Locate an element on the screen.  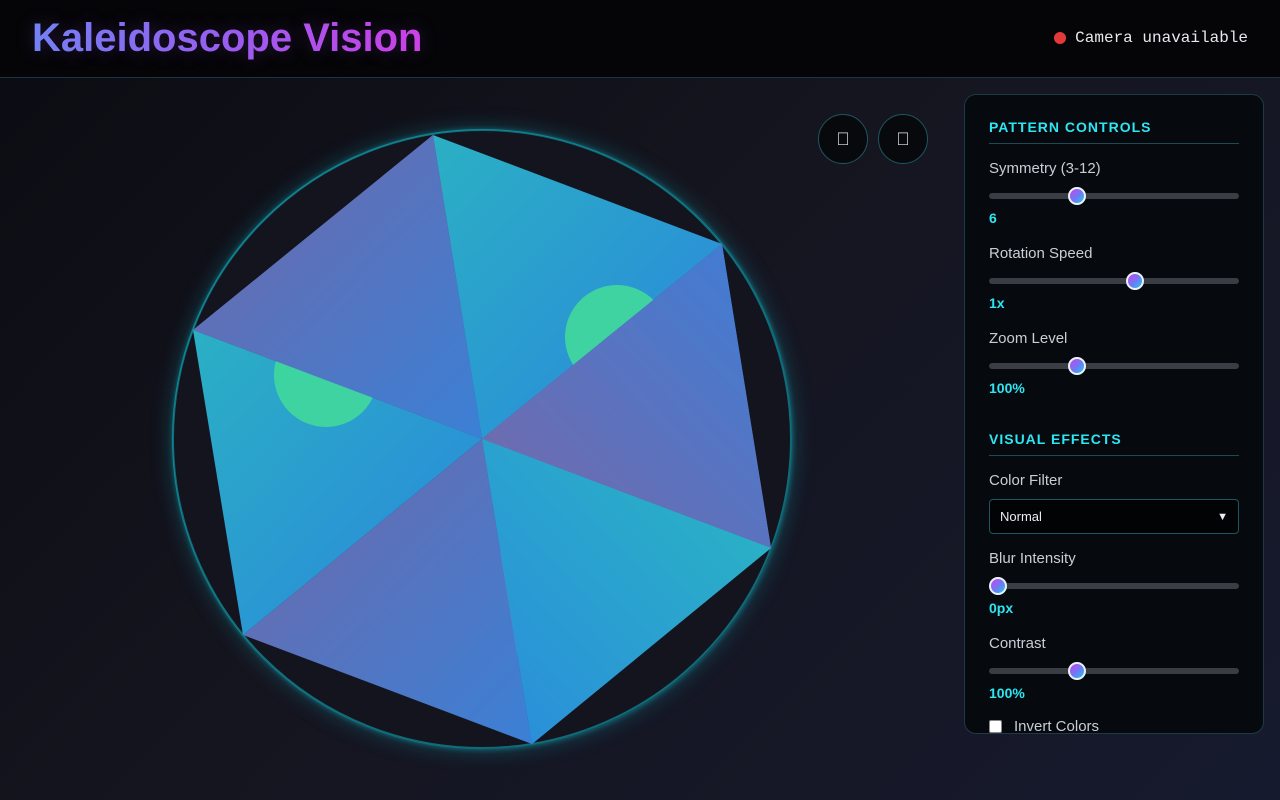
invert-colors-row: Invert Colors is located at coordinates (1114, 726).